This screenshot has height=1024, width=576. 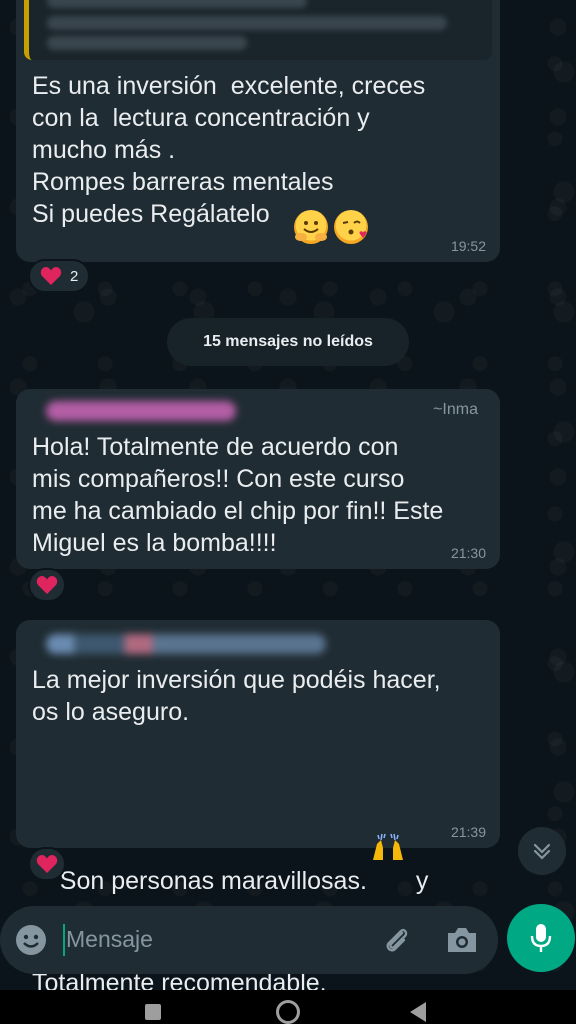 I want to click on message-text-part: Son personas maravillosas., so click(x=213, y=881).